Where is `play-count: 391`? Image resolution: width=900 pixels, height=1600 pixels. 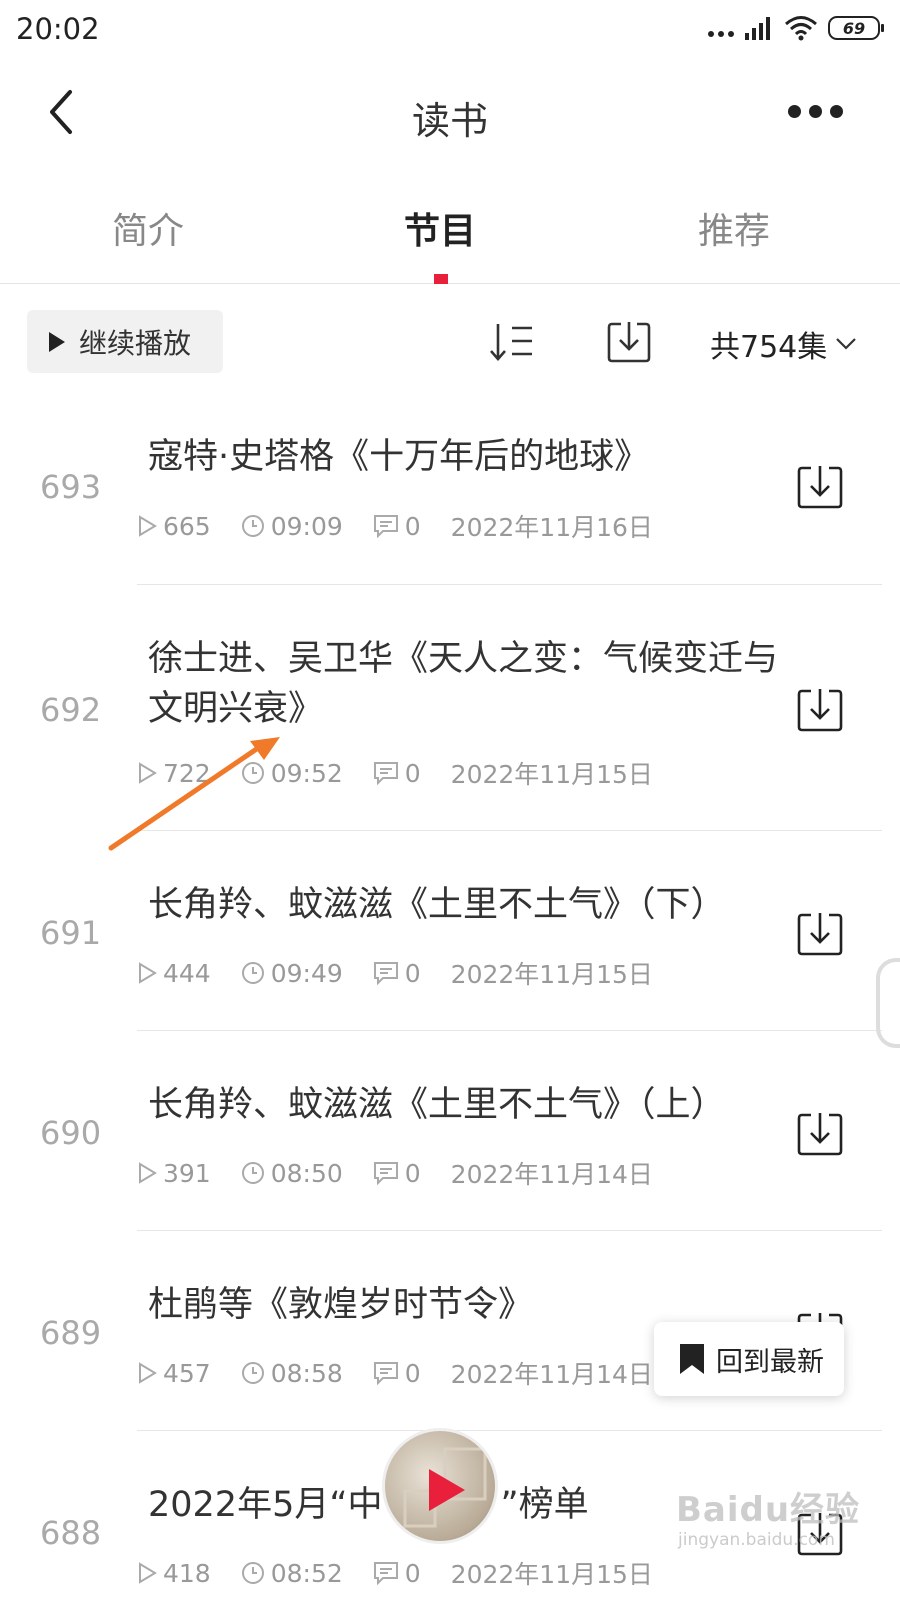 play-count: 391 is located at coordinates (174, 1173).